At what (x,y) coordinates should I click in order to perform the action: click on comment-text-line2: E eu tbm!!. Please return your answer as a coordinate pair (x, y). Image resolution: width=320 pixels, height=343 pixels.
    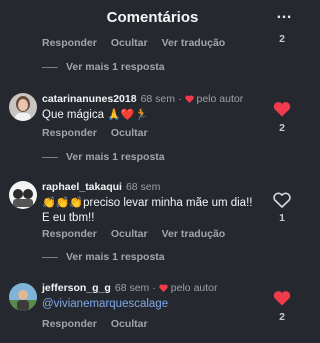
    Looking at the image, I should click on (68, 218).